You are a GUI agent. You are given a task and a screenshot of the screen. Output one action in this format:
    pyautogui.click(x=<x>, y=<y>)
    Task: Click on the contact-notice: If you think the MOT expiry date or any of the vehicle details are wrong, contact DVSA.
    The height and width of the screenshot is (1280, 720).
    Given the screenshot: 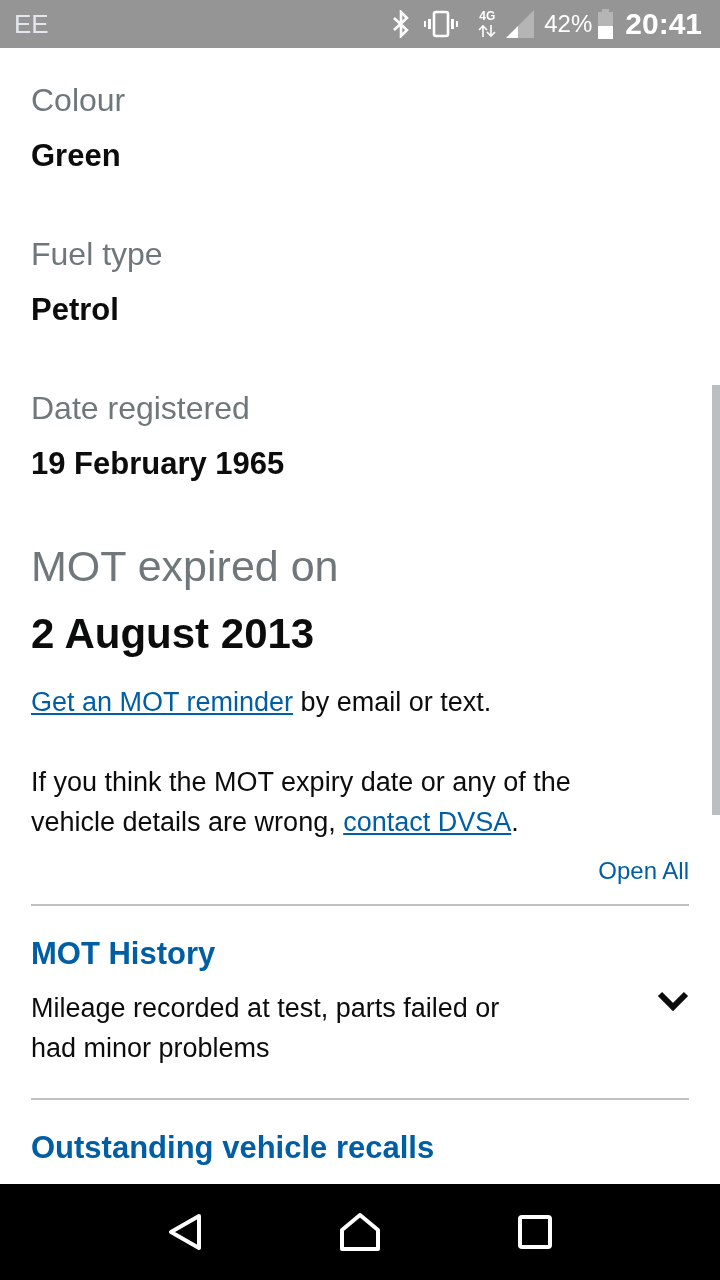 What is the action you would take?
    pyautogui.click(x=301, y=802)
    